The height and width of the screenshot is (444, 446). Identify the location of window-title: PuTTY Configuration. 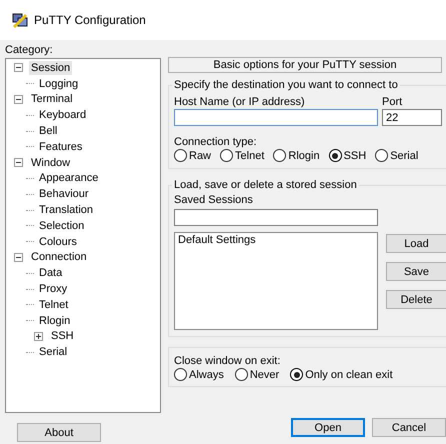
(90, 20).